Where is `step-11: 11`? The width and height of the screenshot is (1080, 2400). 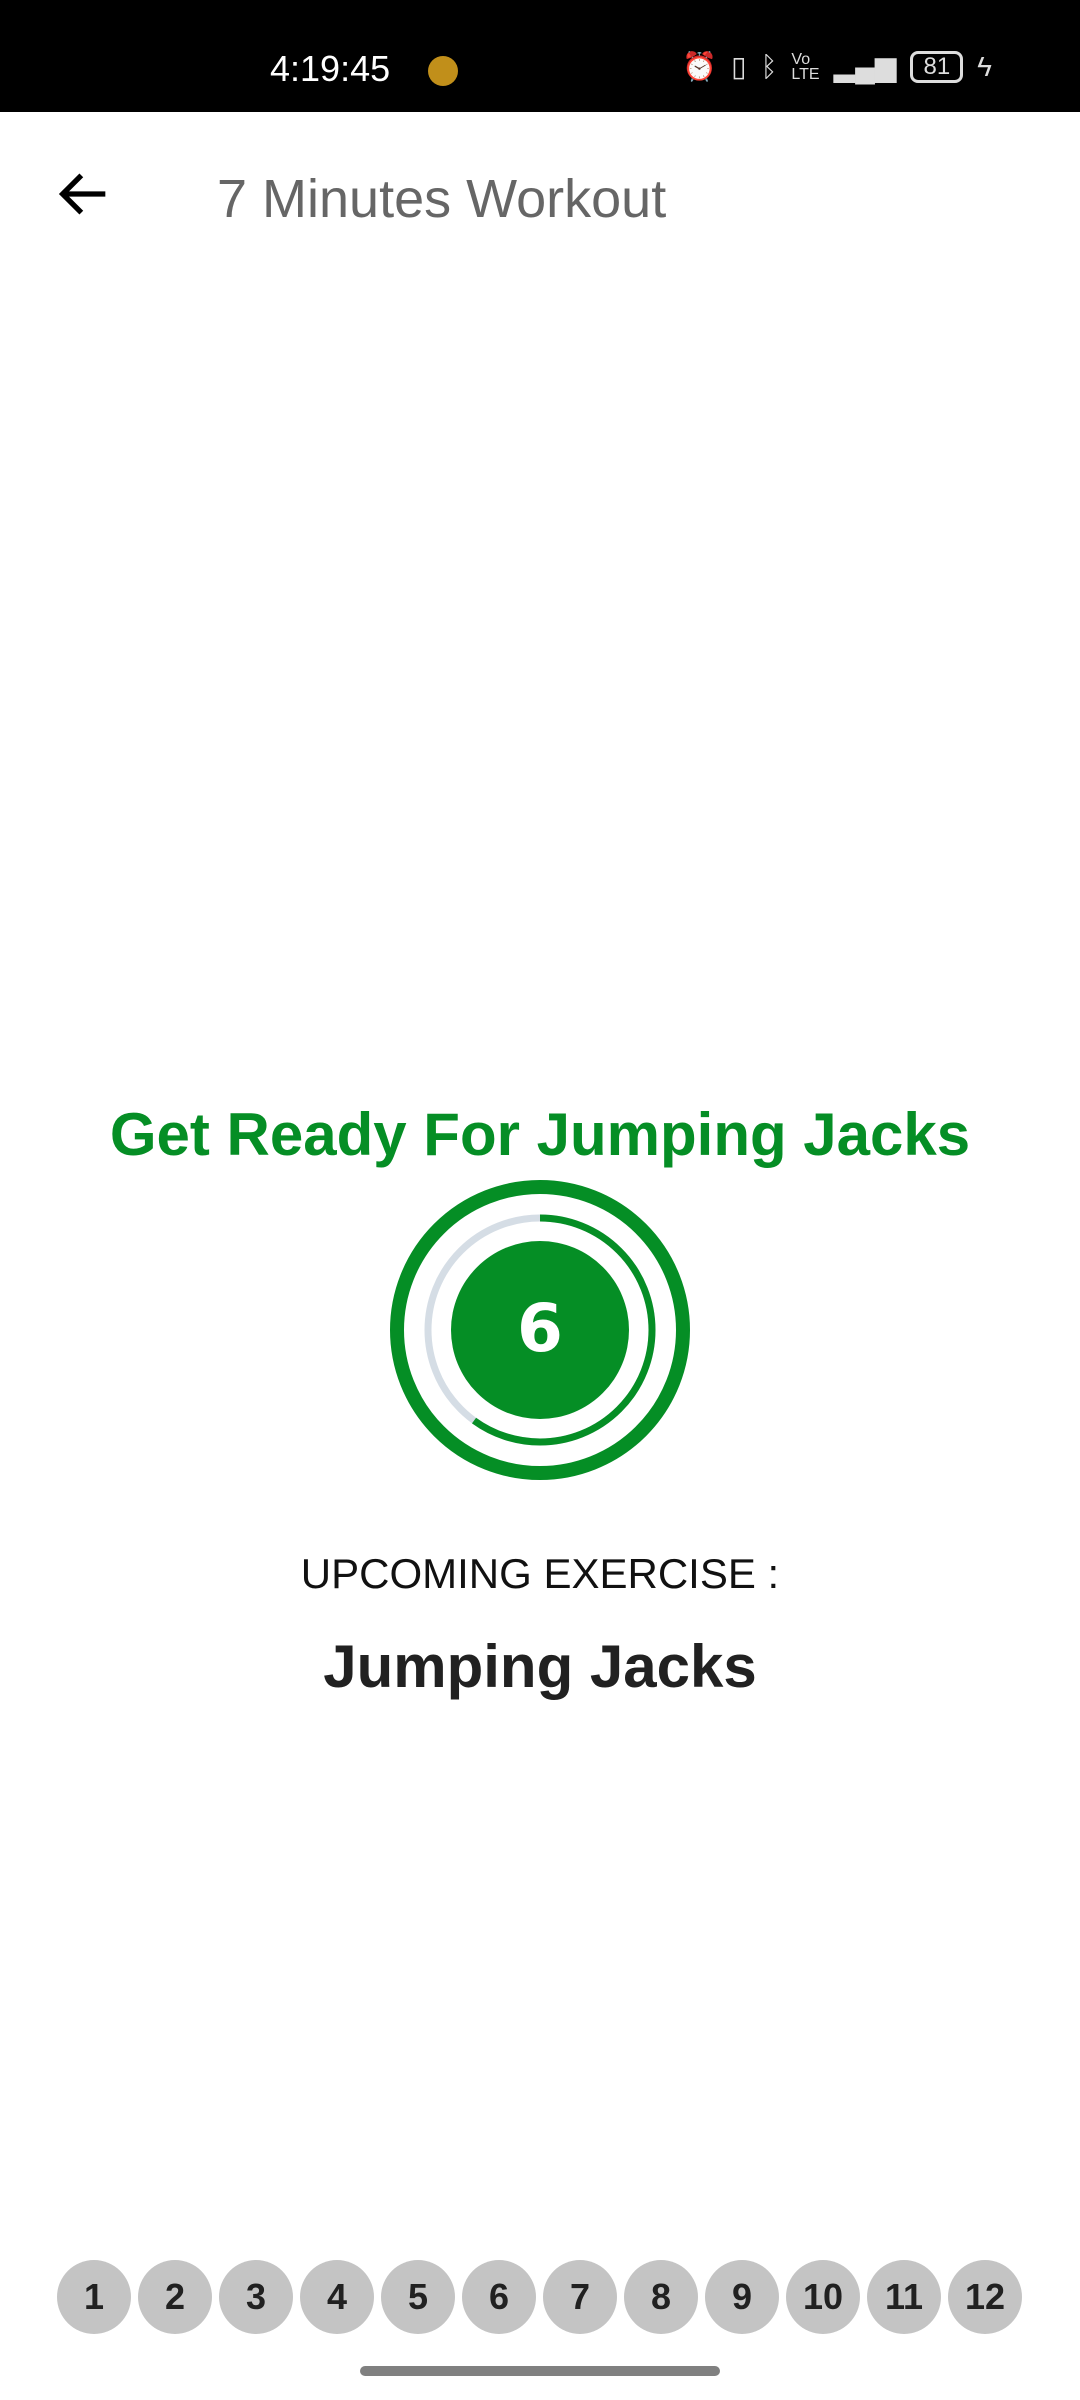 step-11: 11 is located at coordinates (904, 2297).